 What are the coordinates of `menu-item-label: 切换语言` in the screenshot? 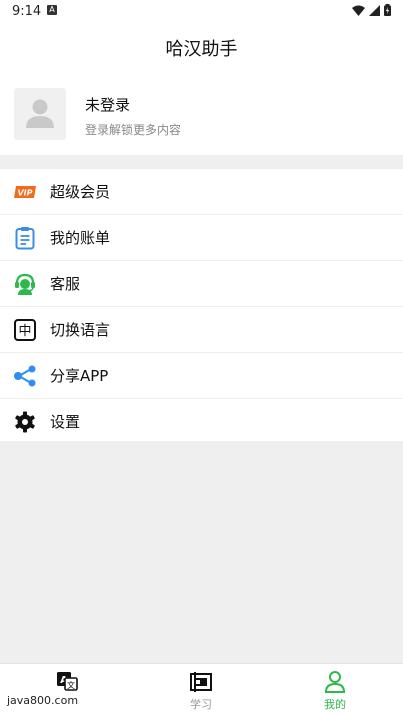 It's located at (80, 330).